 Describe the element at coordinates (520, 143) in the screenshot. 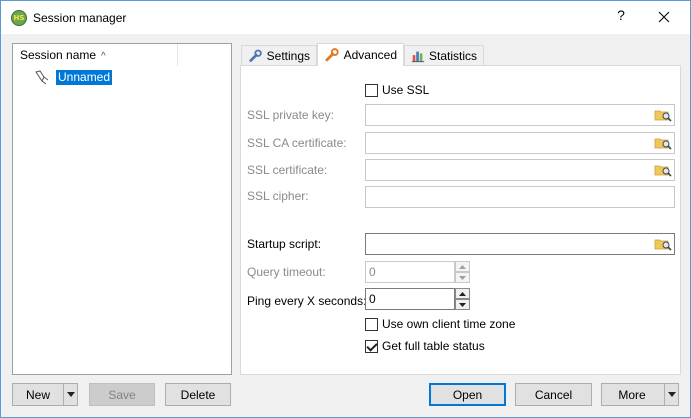

I see `ssl-ca-certificate-field` at that location.